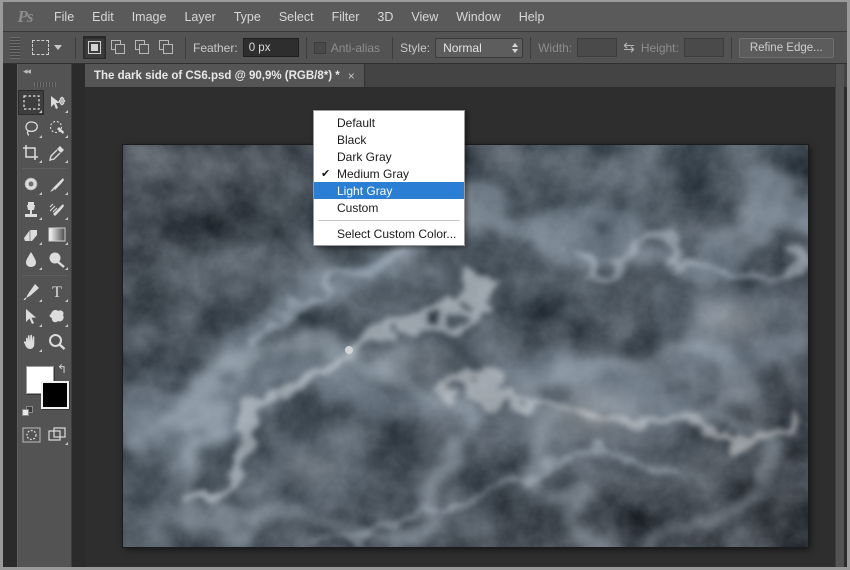  I want to click on move-tool, so click(57, 102).